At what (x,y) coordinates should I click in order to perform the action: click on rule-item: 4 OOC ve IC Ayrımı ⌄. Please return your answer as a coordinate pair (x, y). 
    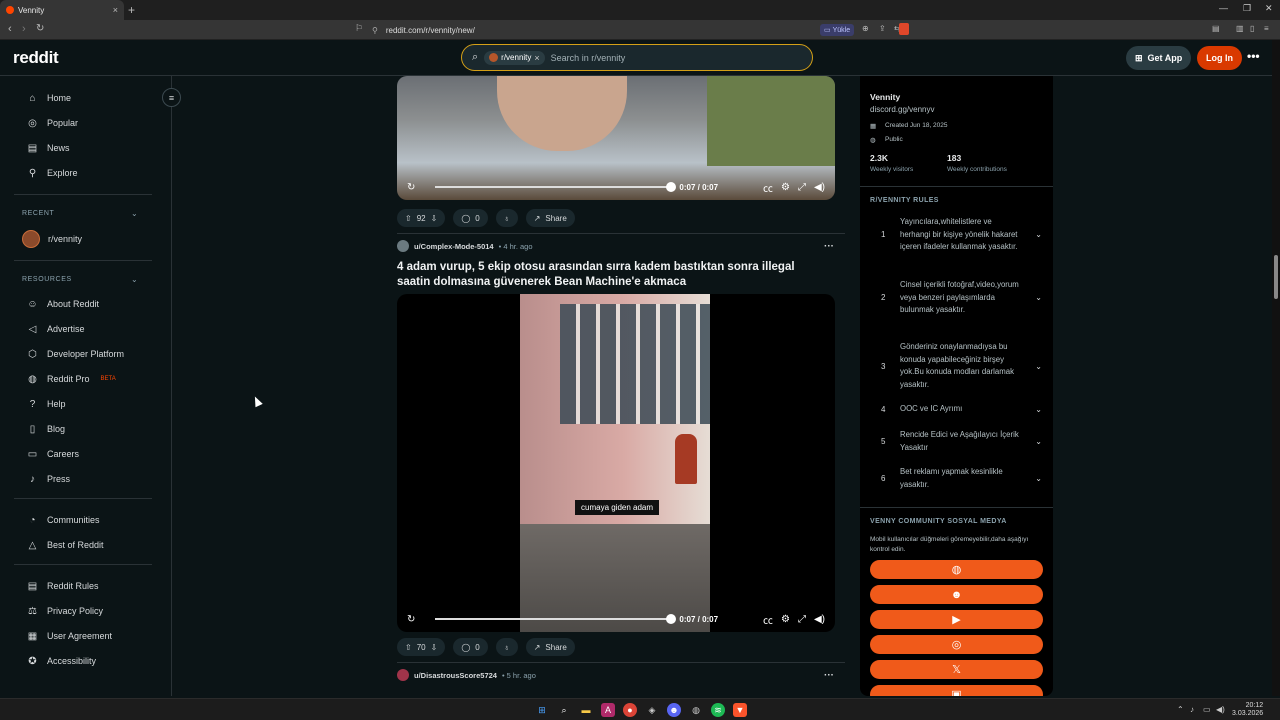
    Looking at the image, I should click on (956, 409).